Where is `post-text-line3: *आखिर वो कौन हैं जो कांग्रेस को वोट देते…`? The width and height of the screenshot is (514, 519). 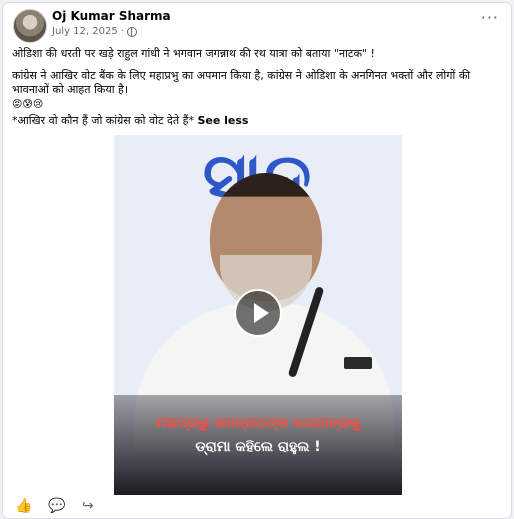
post-text-line3: *आखिर वो कौन हैं जो कांग्रेस को वोट देते… is located at coordinates (256, 121).